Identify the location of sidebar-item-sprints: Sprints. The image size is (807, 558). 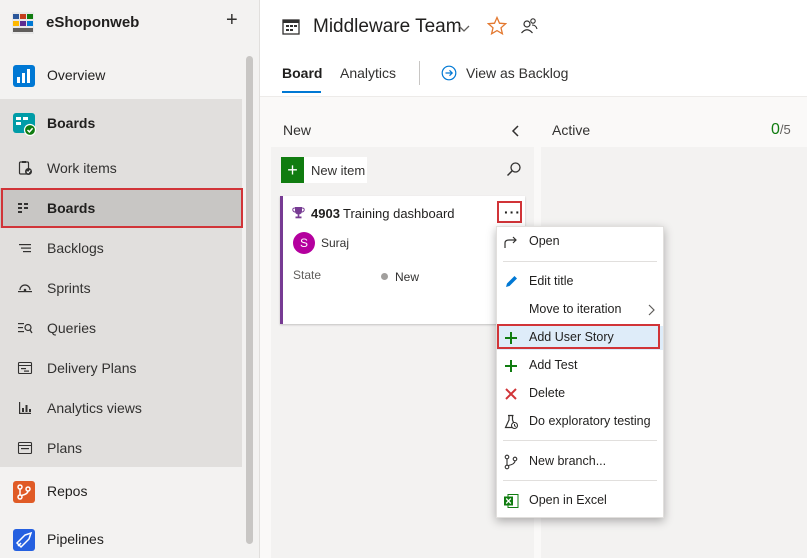
(121, 288).